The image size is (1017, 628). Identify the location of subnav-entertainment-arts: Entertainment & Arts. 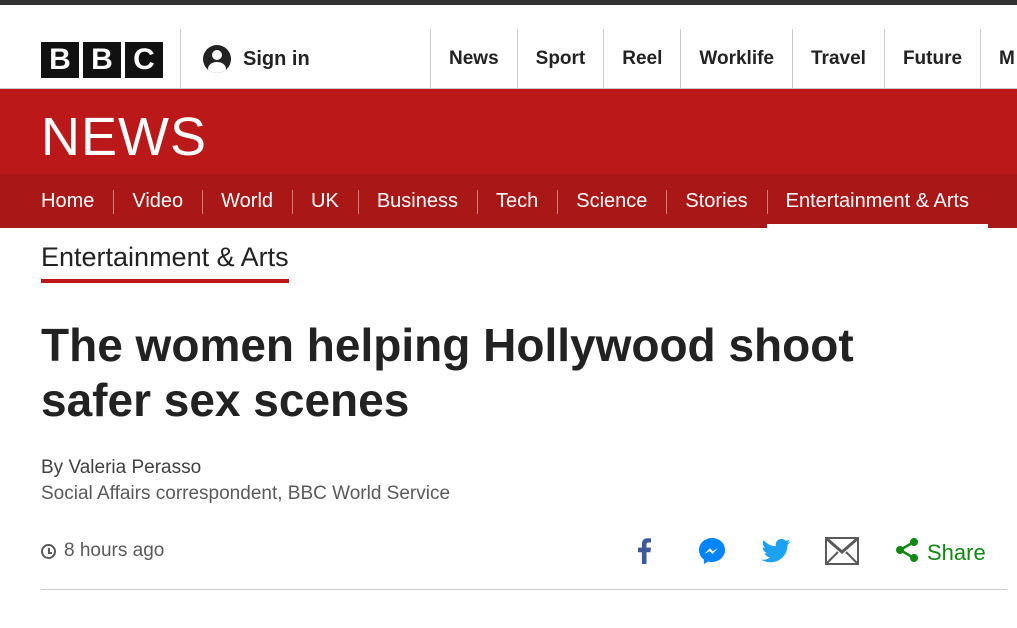
(877, 201).